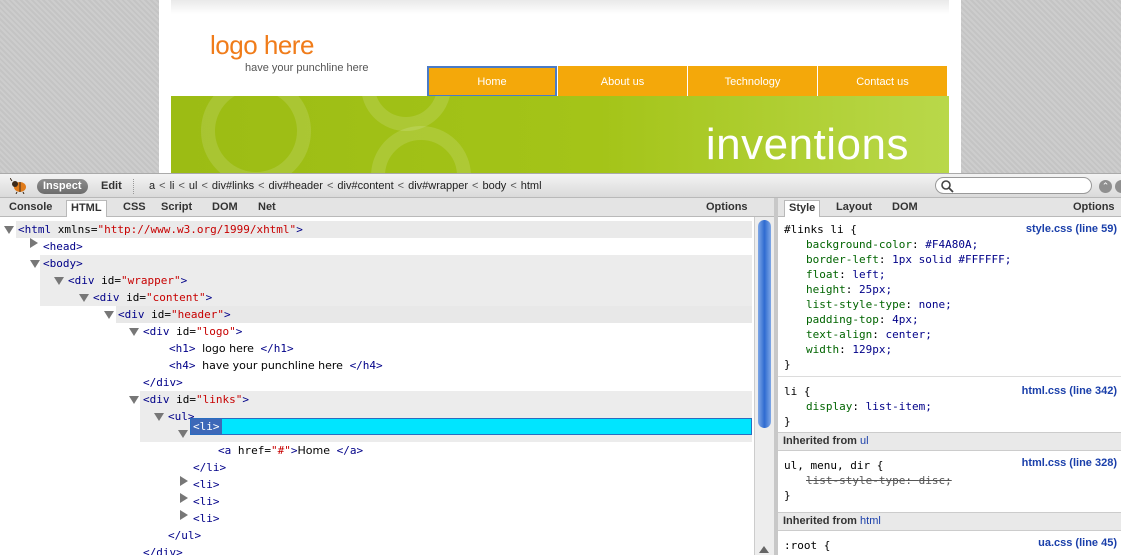 This screenshot has width=1121, height=555. Describe the element at coordinates (62, 186) in the screenshot. I see `inspect-button: Inspect` at that location.